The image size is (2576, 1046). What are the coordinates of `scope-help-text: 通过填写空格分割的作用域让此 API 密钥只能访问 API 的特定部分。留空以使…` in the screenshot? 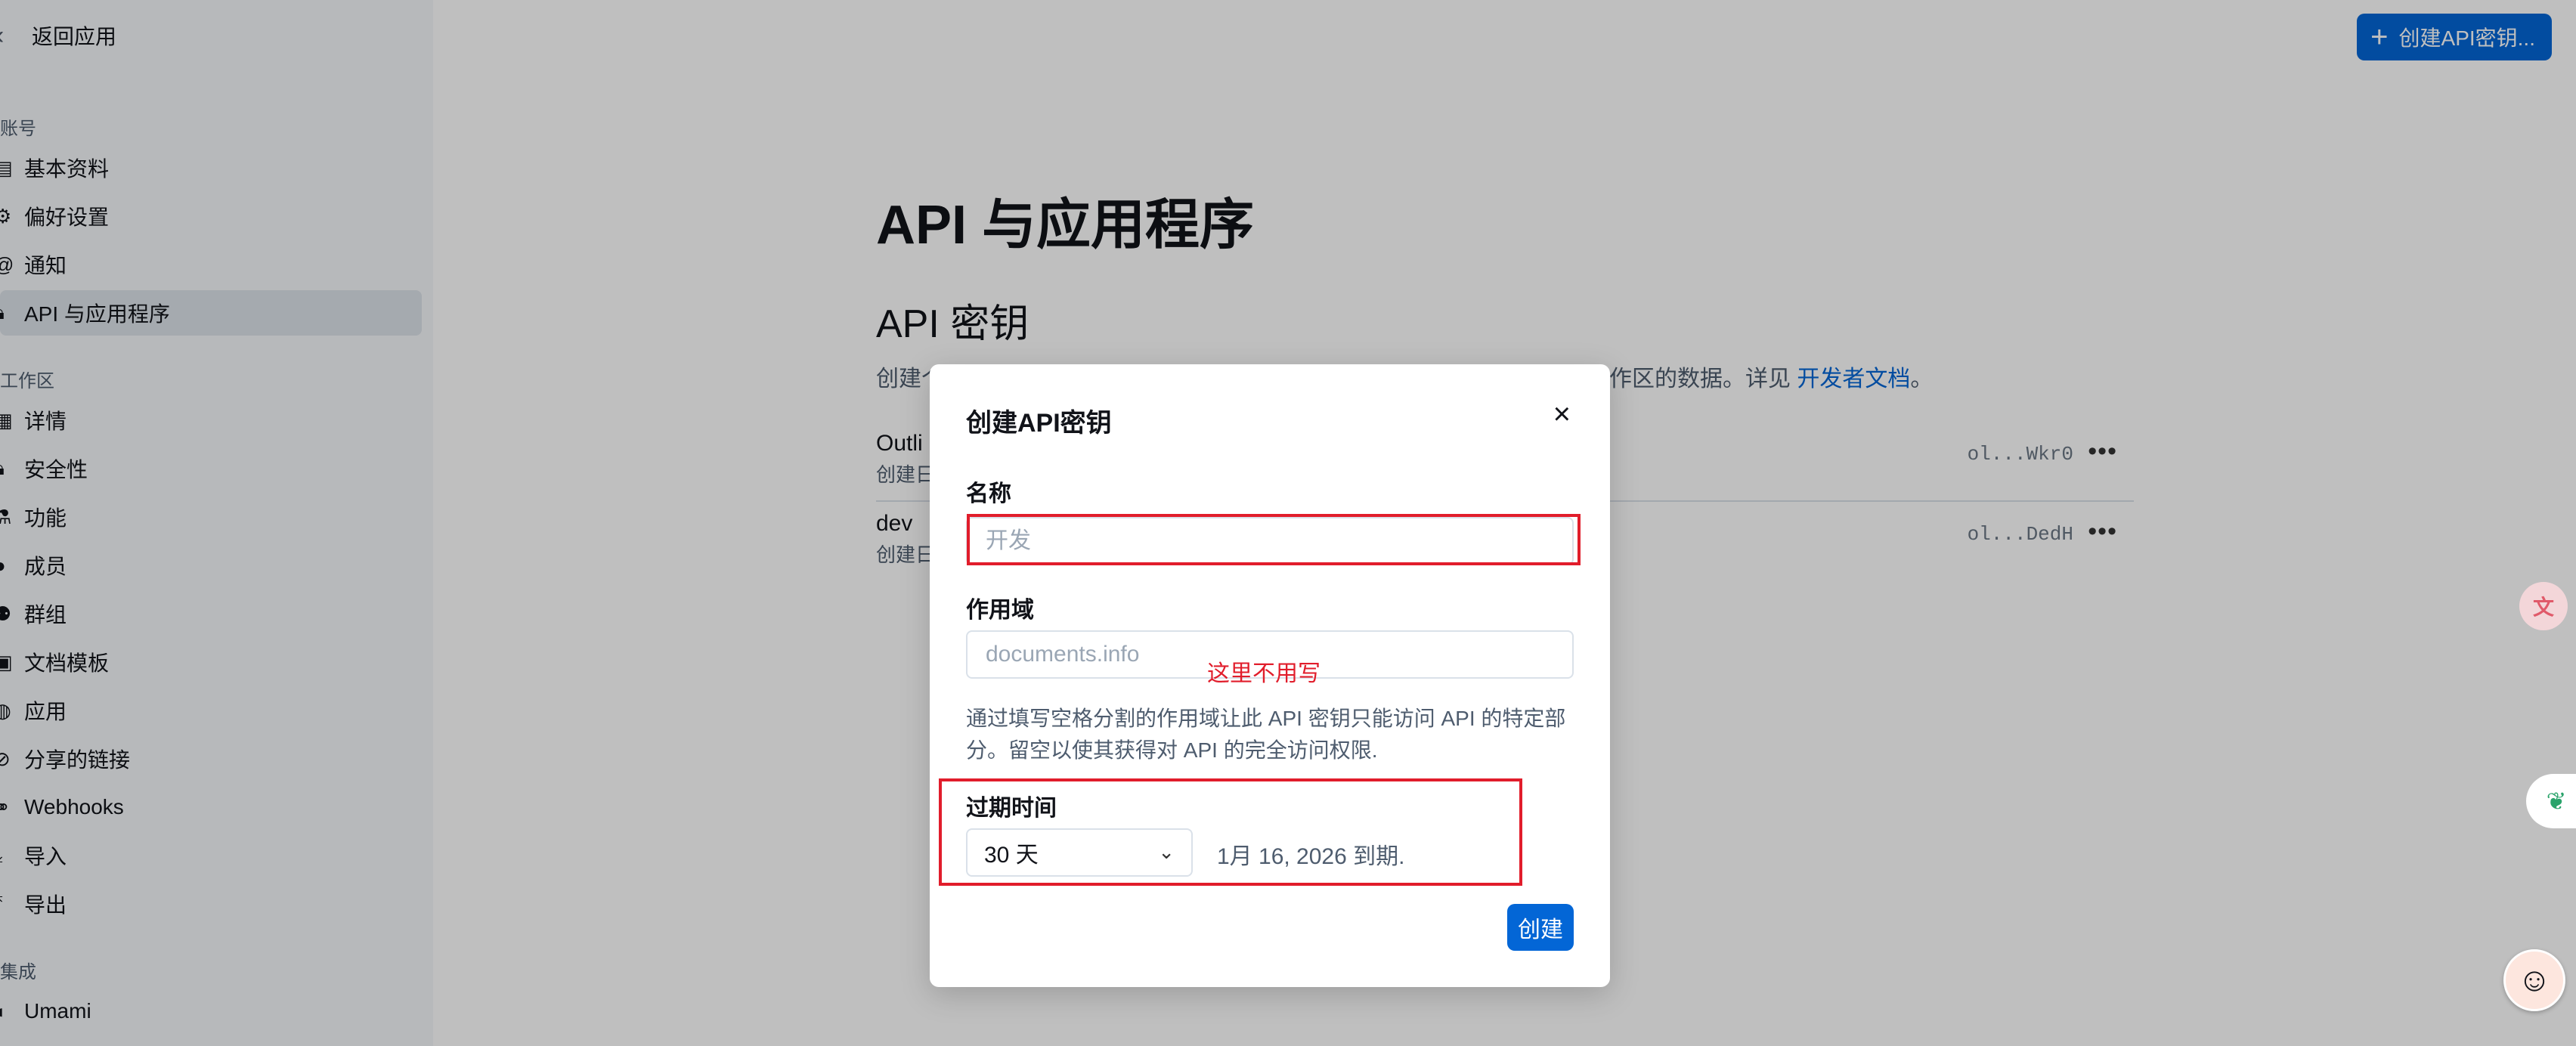 It's located at (1266, 734).